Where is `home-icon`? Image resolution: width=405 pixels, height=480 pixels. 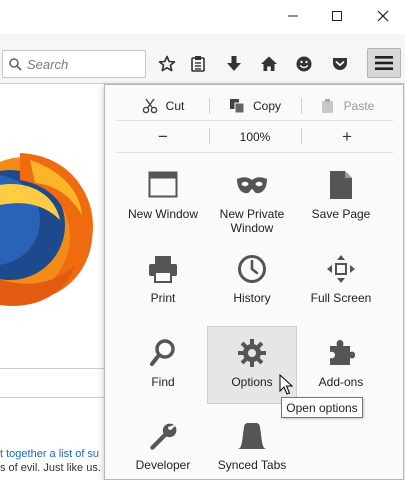
home-icon is located at coordinates (269, 63).